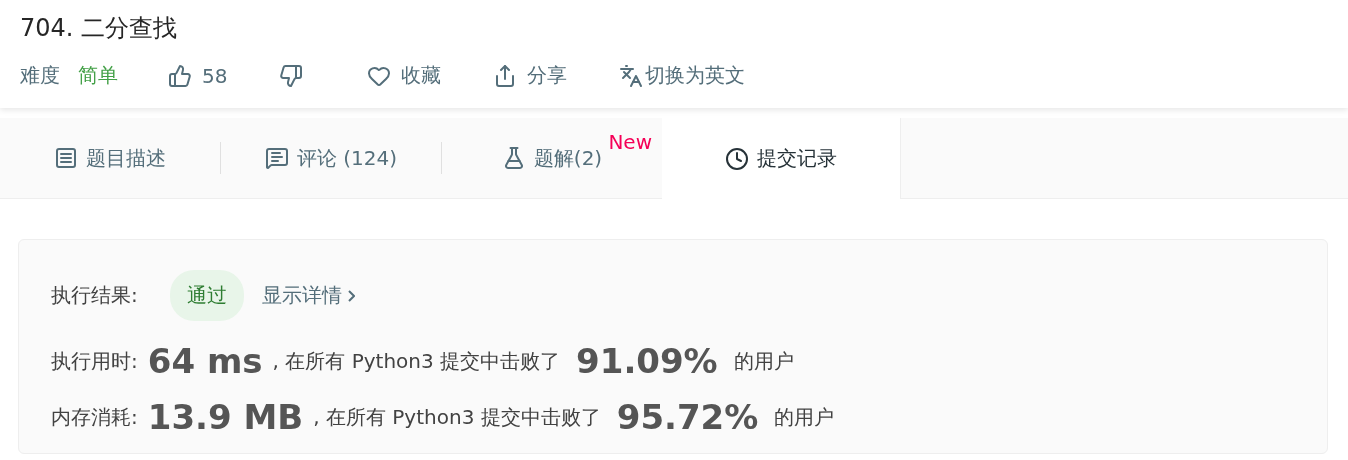  What do you see at coordinates (40, 75) in the screenshot?
I see `difficulty-label: 难度` at bounding box center [40, 75].